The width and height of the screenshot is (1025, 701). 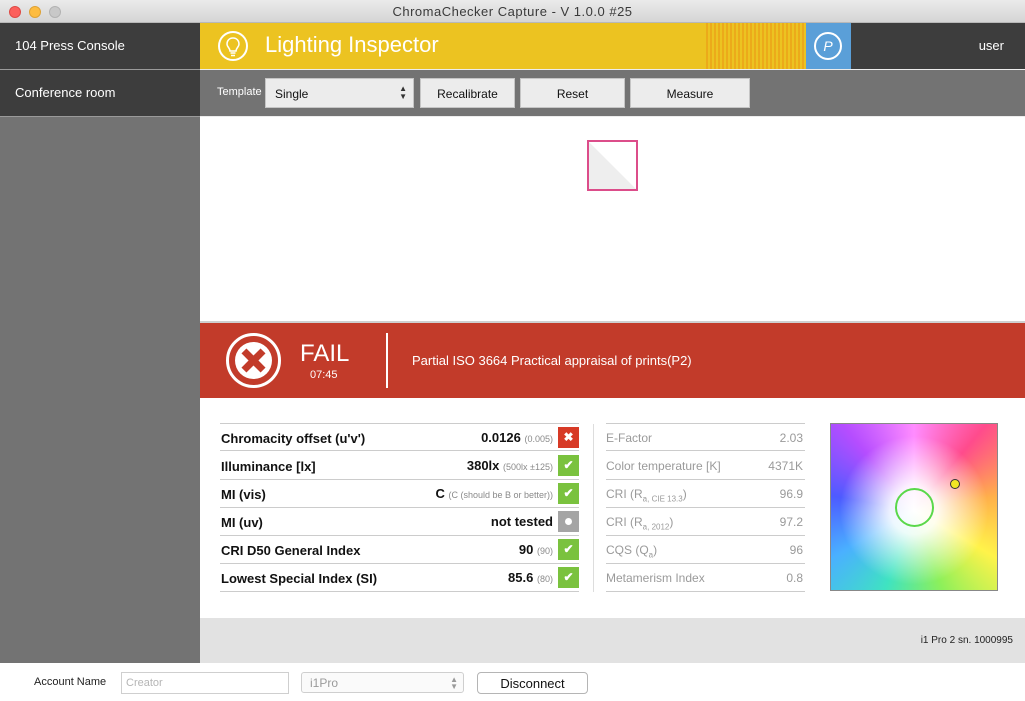 What do you see at coordinates (629, 438) in the screenshot?
I see `metric-label: E-Factor` at bounding box center [629, 438].